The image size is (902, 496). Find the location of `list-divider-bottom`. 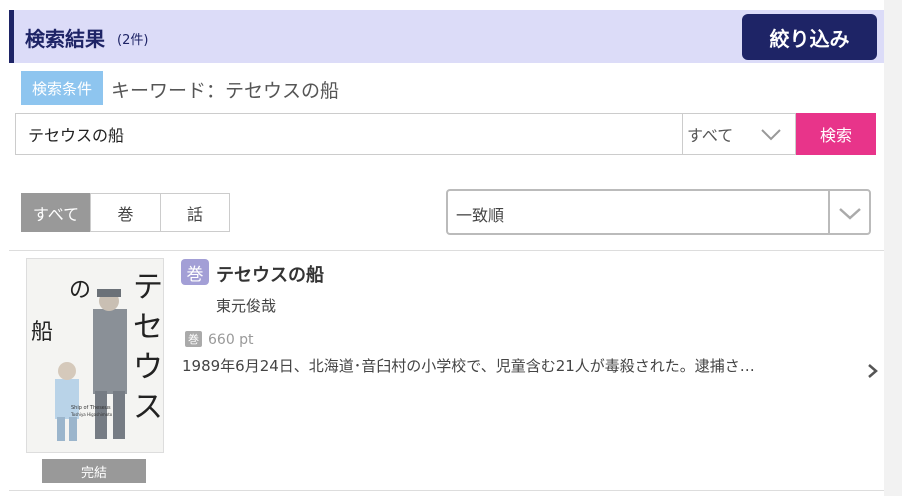

list-divider-bottom is located at coordinates (446, 490).